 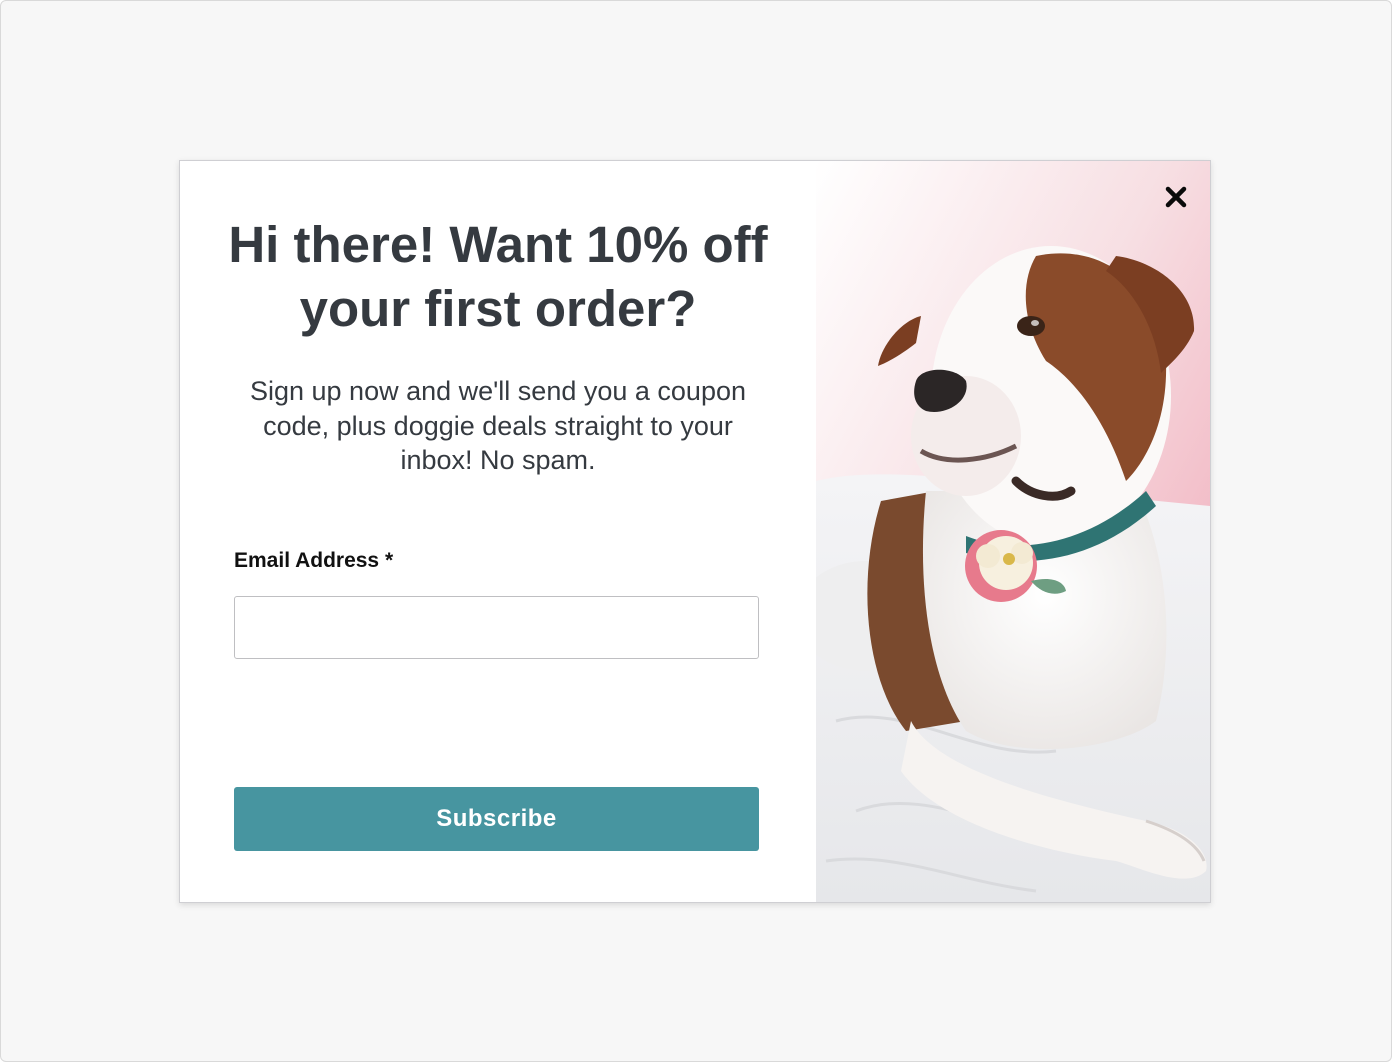 I want to click on popup-headline: Hi there! Want 10% off your first order?, so click(x=498, y=276).